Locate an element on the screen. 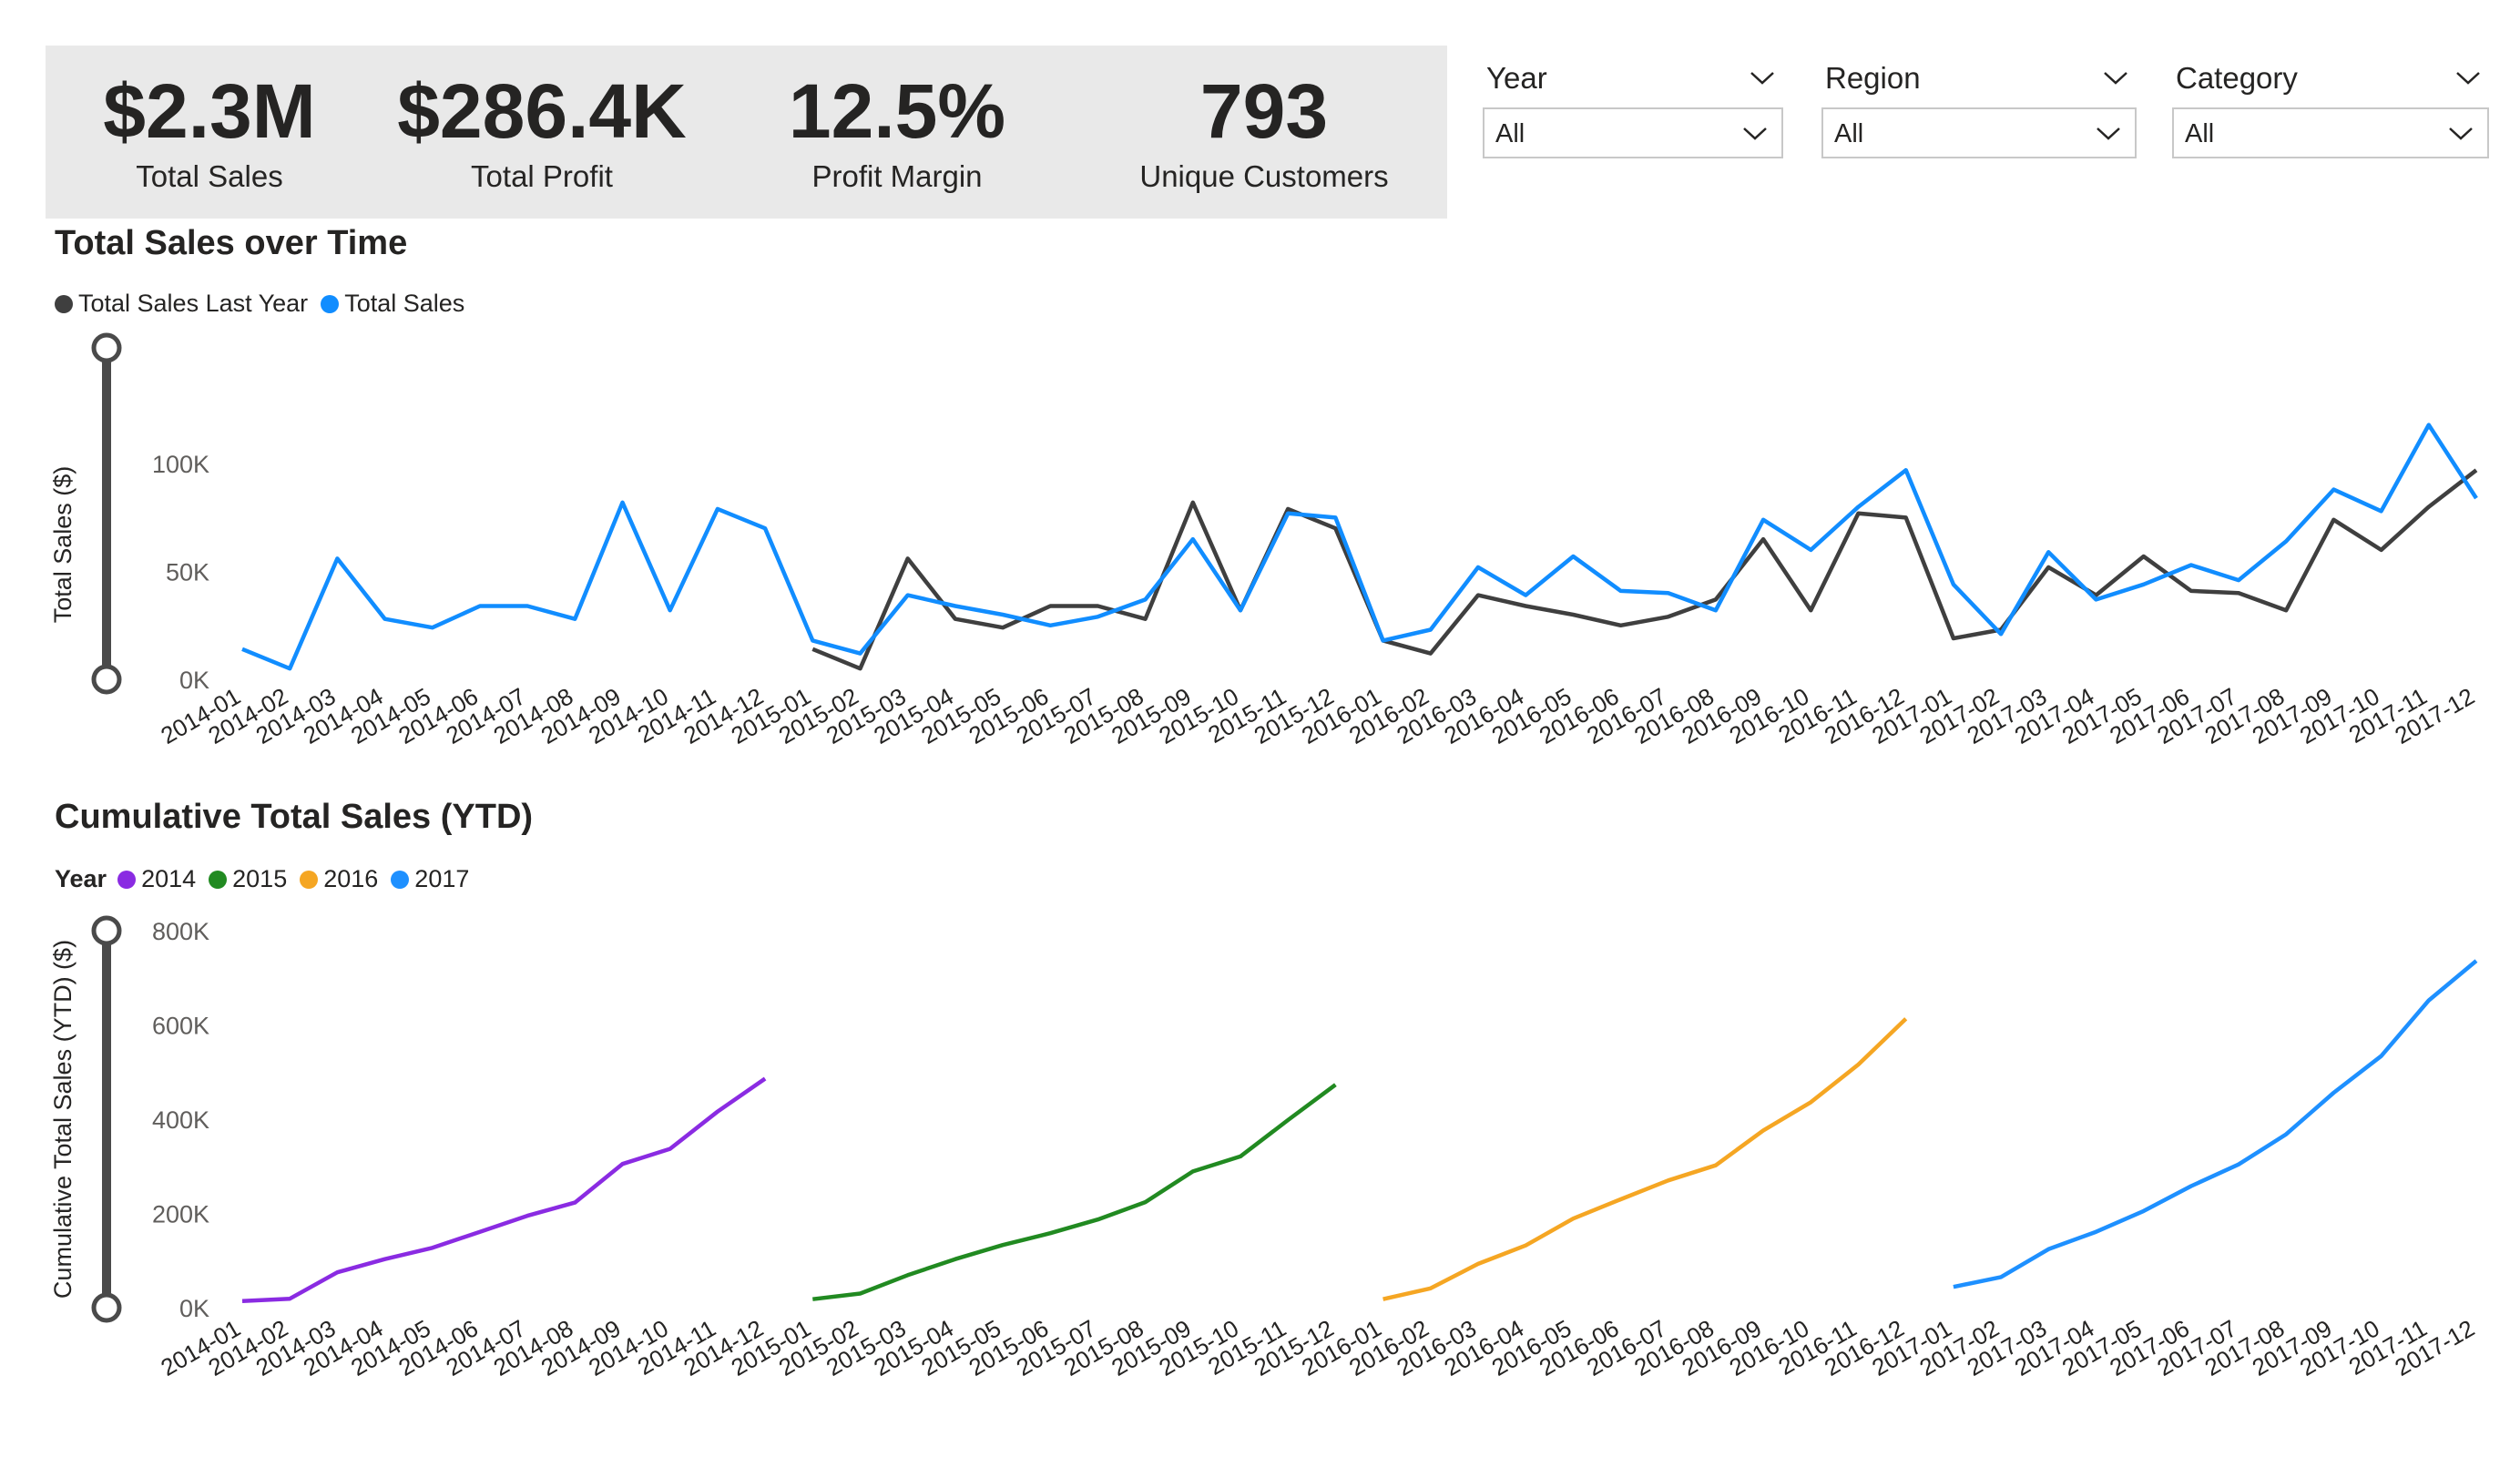  legend-label: Total Sales Last Year is located at coordinates (193, 303).